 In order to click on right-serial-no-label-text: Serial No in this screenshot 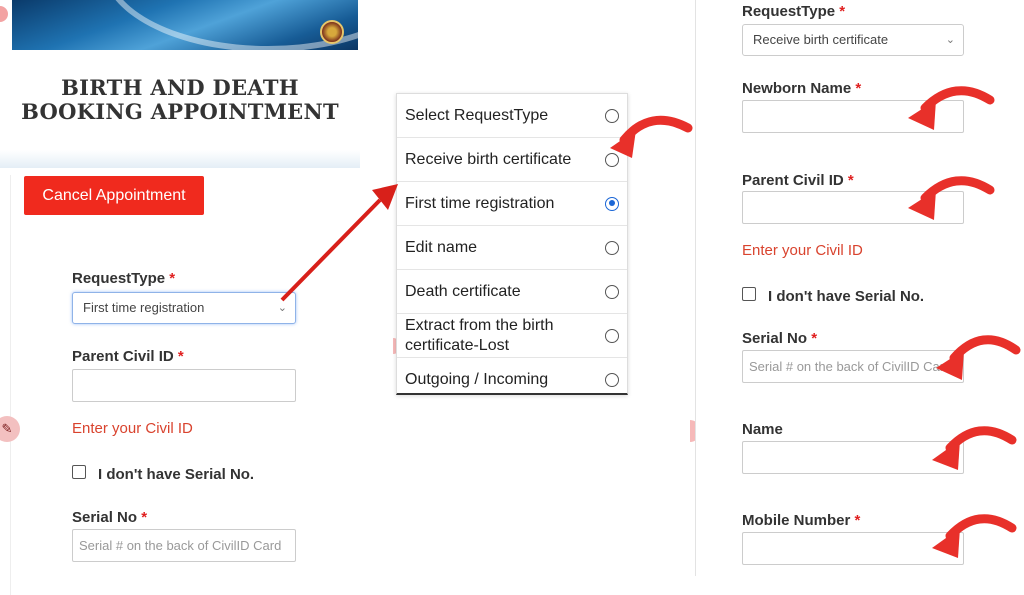, I will do `click(775, 338)`.